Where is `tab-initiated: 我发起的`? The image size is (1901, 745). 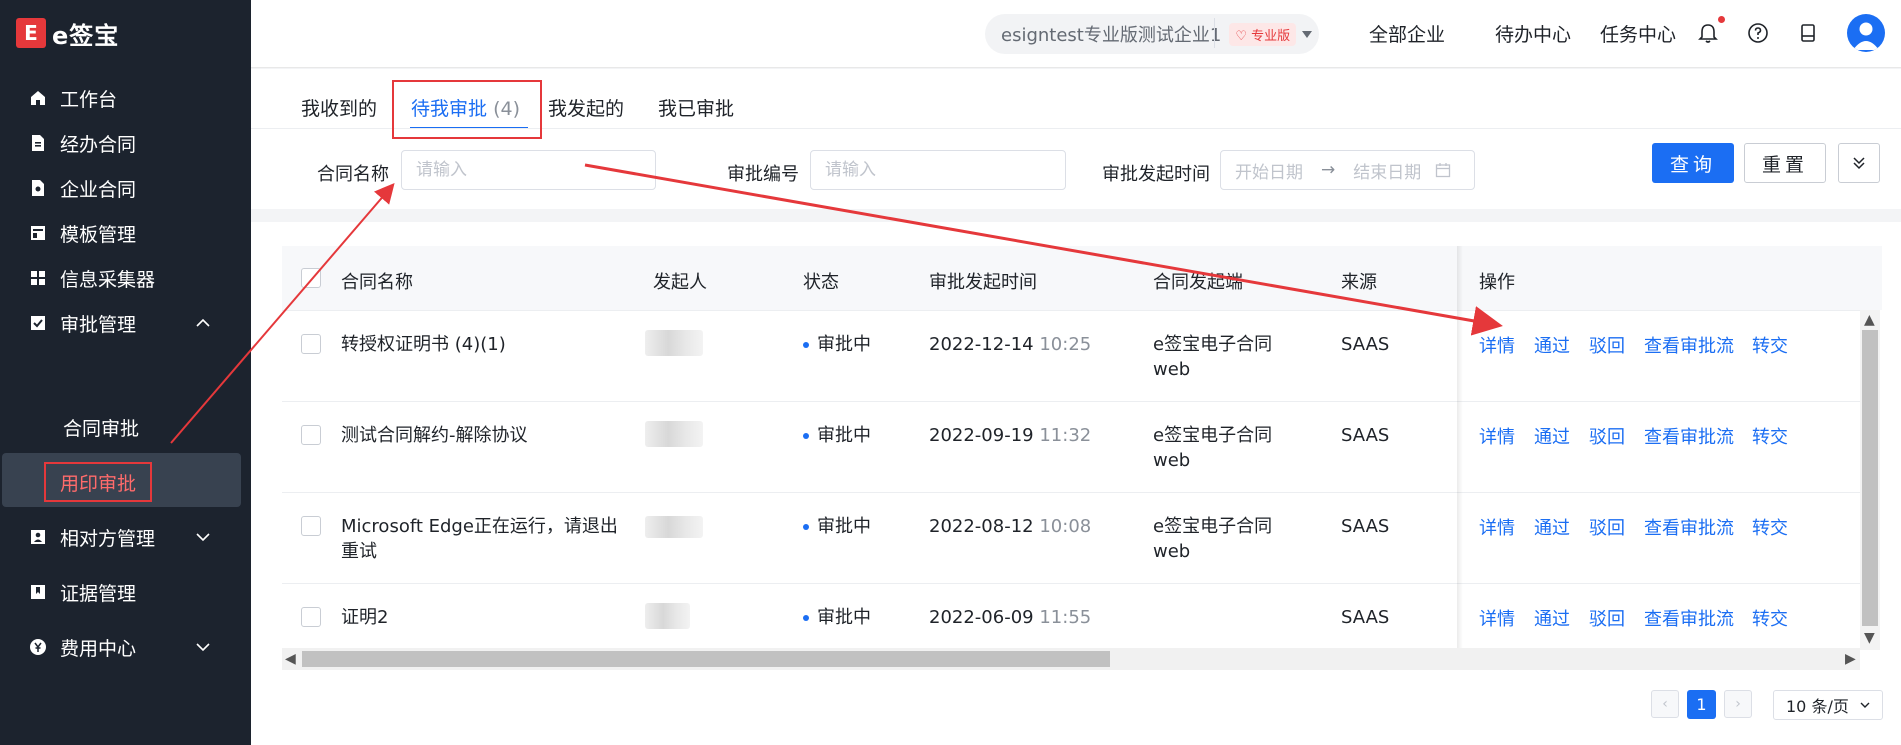 tab-initiated: 我发起的 is located at coordinates (586, 107).